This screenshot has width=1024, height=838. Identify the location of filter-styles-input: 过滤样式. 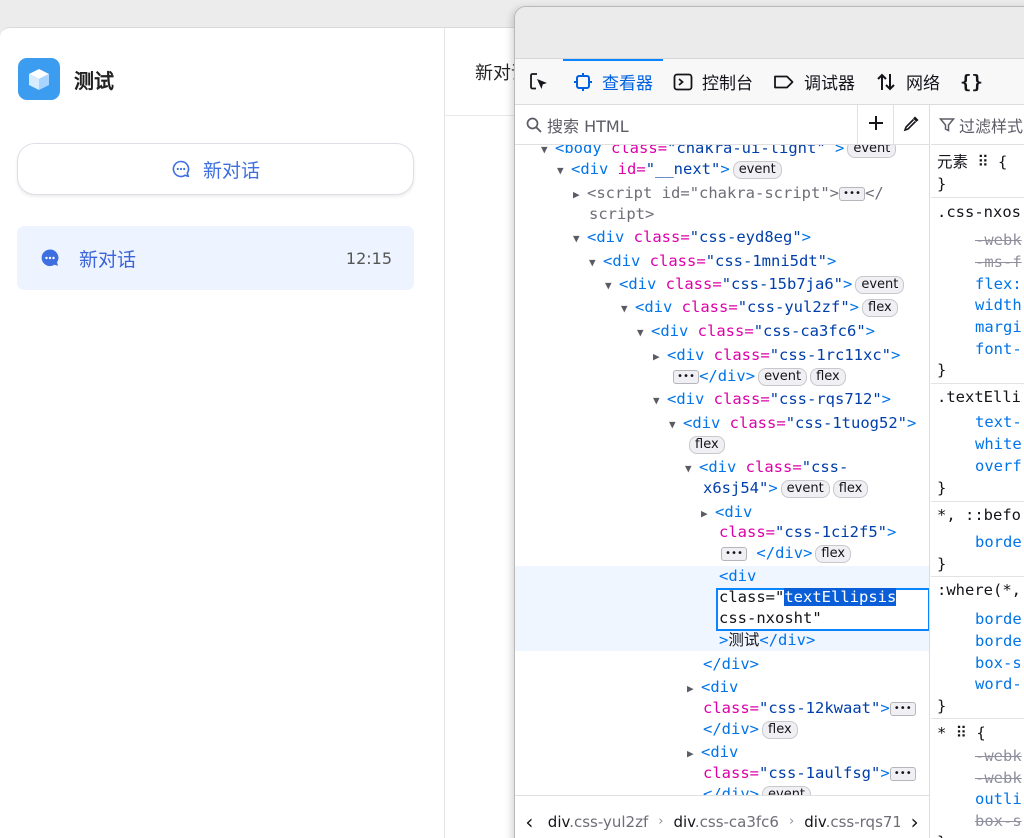
(991, 125).